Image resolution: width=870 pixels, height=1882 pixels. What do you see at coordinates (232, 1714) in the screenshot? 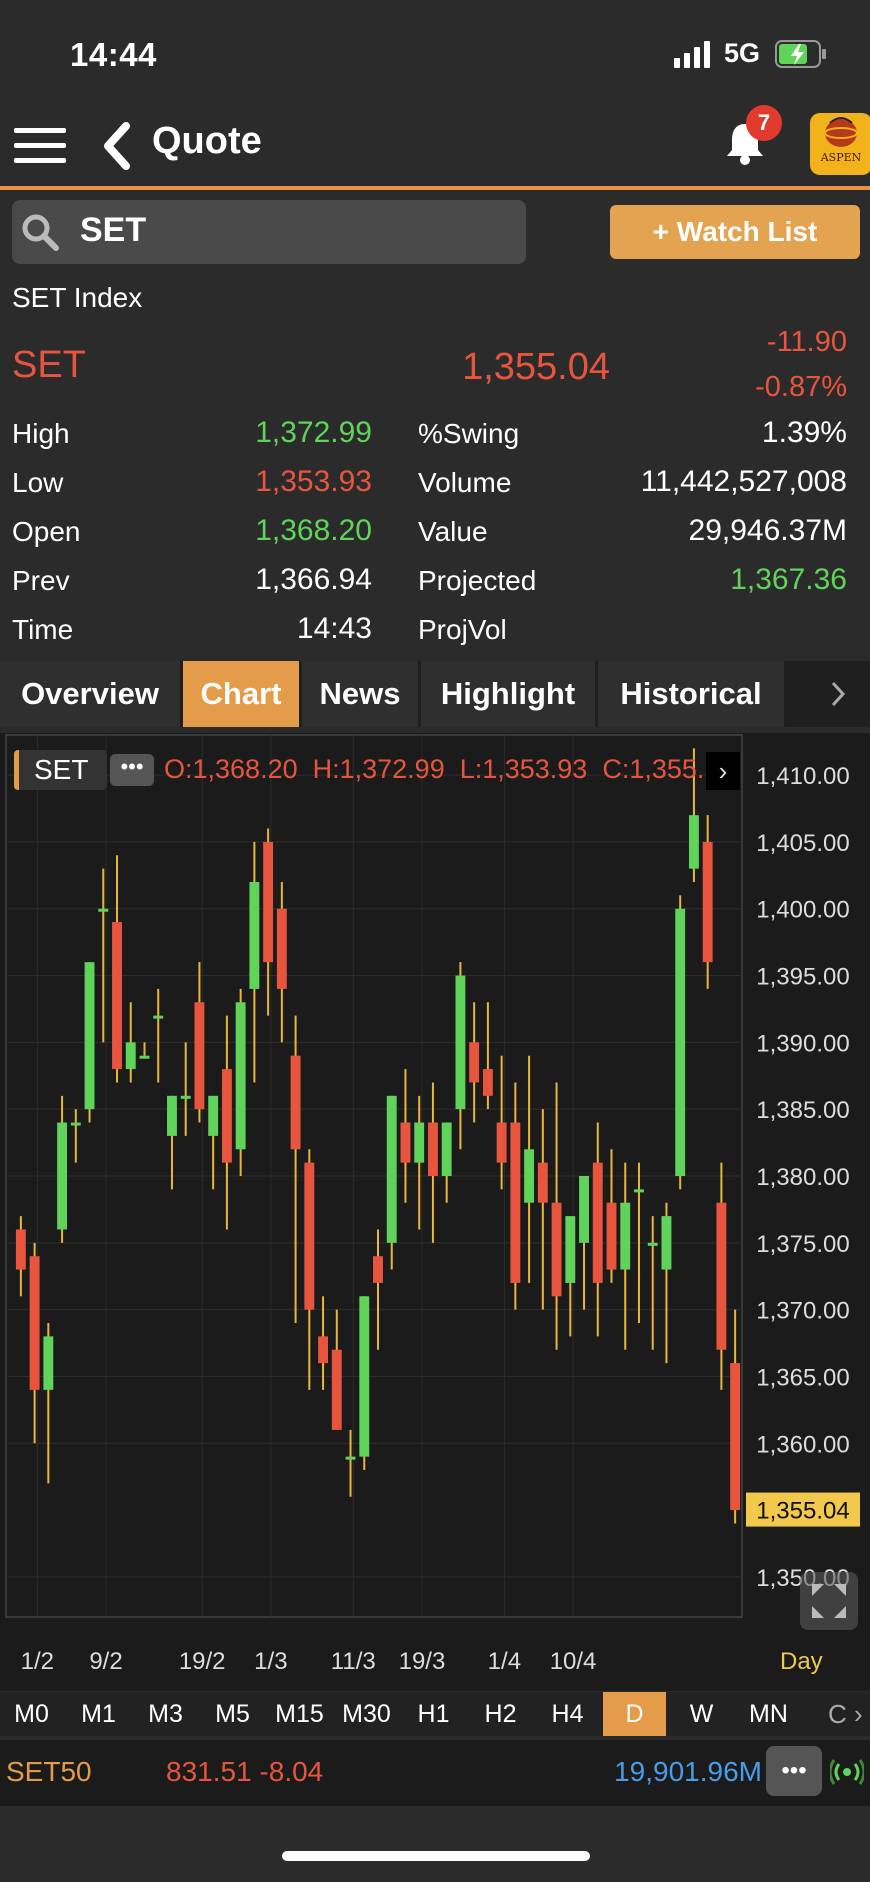
I see `timeframe-m5: M5` at bounding box center [232, 1714].